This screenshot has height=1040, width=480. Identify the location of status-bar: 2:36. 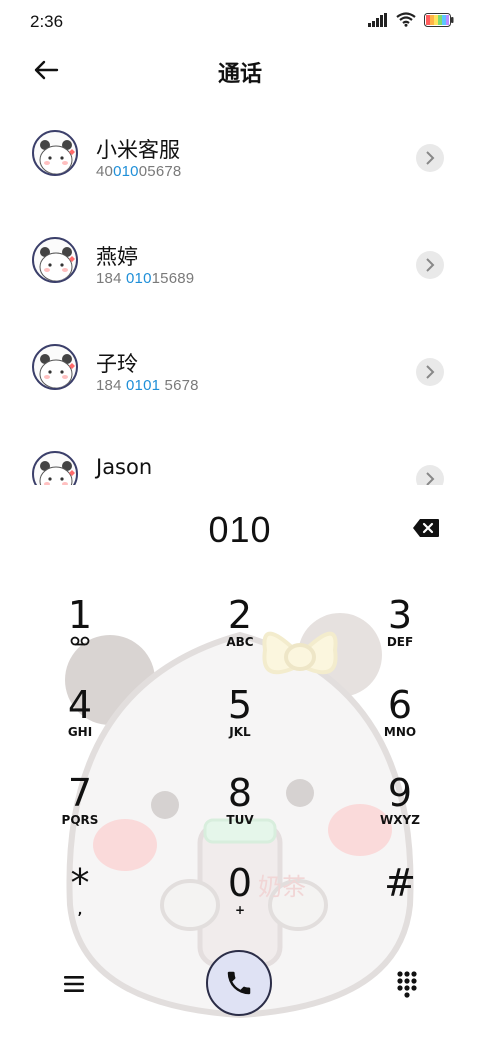
(240, 20).